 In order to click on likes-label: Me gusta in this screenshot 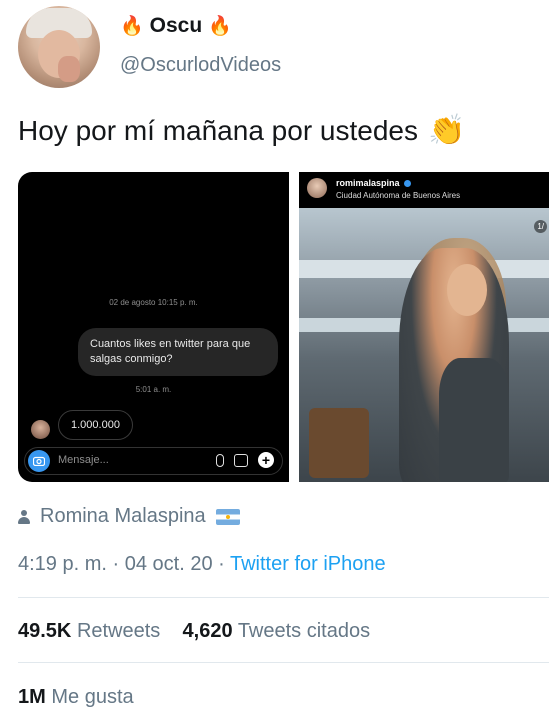, I will do `click(92, 697)`.